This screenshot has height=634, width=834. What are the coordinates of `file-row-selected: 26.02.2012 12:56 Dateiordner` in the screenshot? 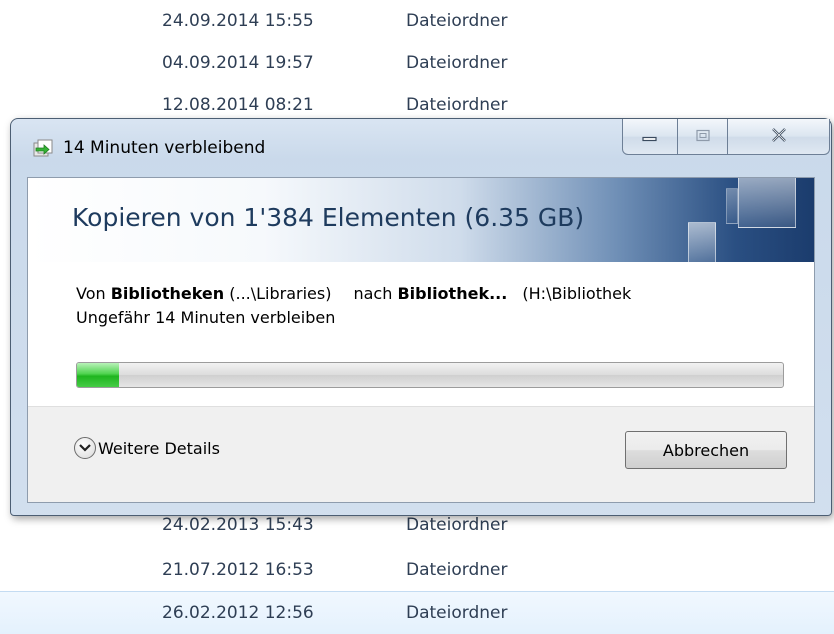 It's located at (417, 612).